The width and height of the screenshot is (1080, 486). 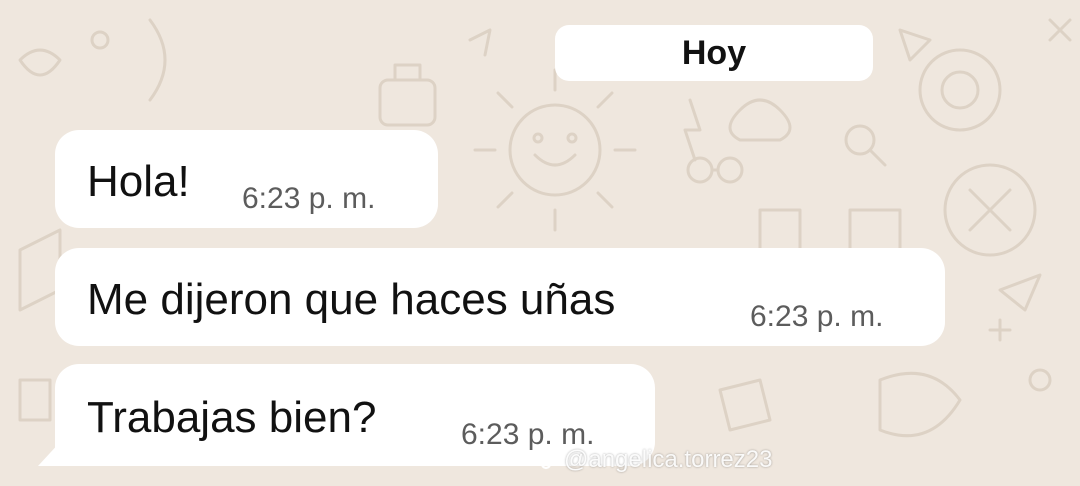 I want to click on message-bubble: Hola! 6:23 p. m., so click(x=246, y=179).